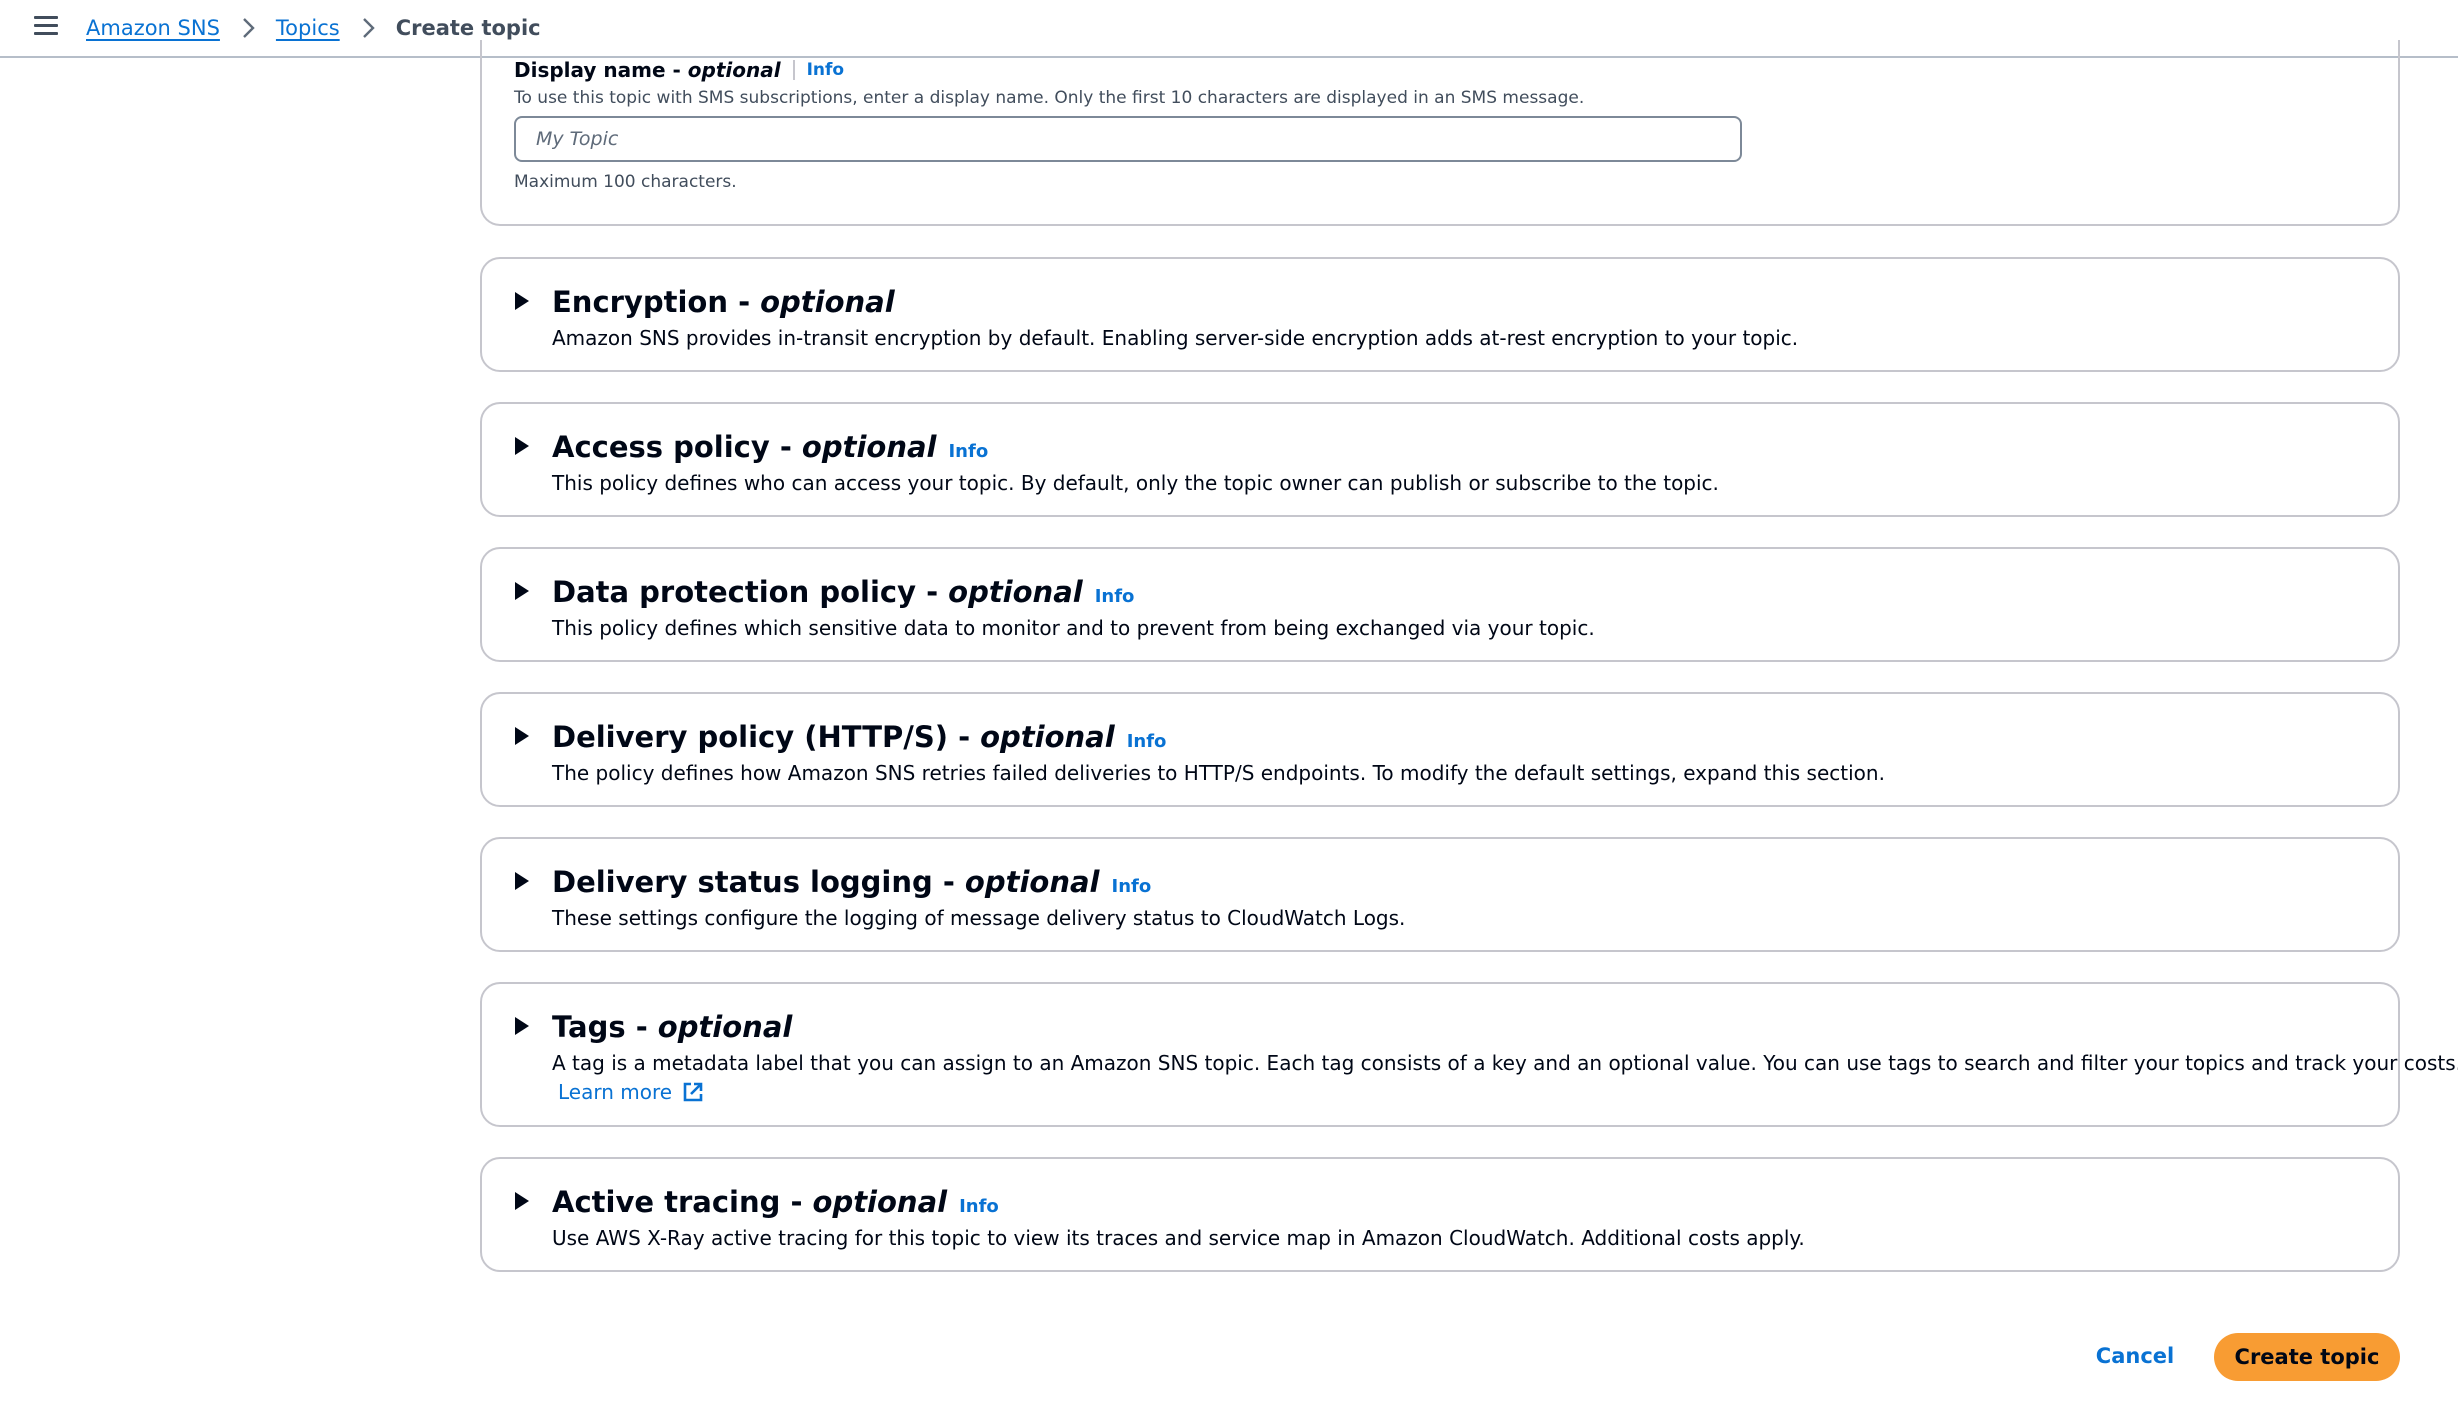 The height and width of the screenshot is (1426, 2458). I want to click on section-title: Tags - optional, so click(672, 1027).